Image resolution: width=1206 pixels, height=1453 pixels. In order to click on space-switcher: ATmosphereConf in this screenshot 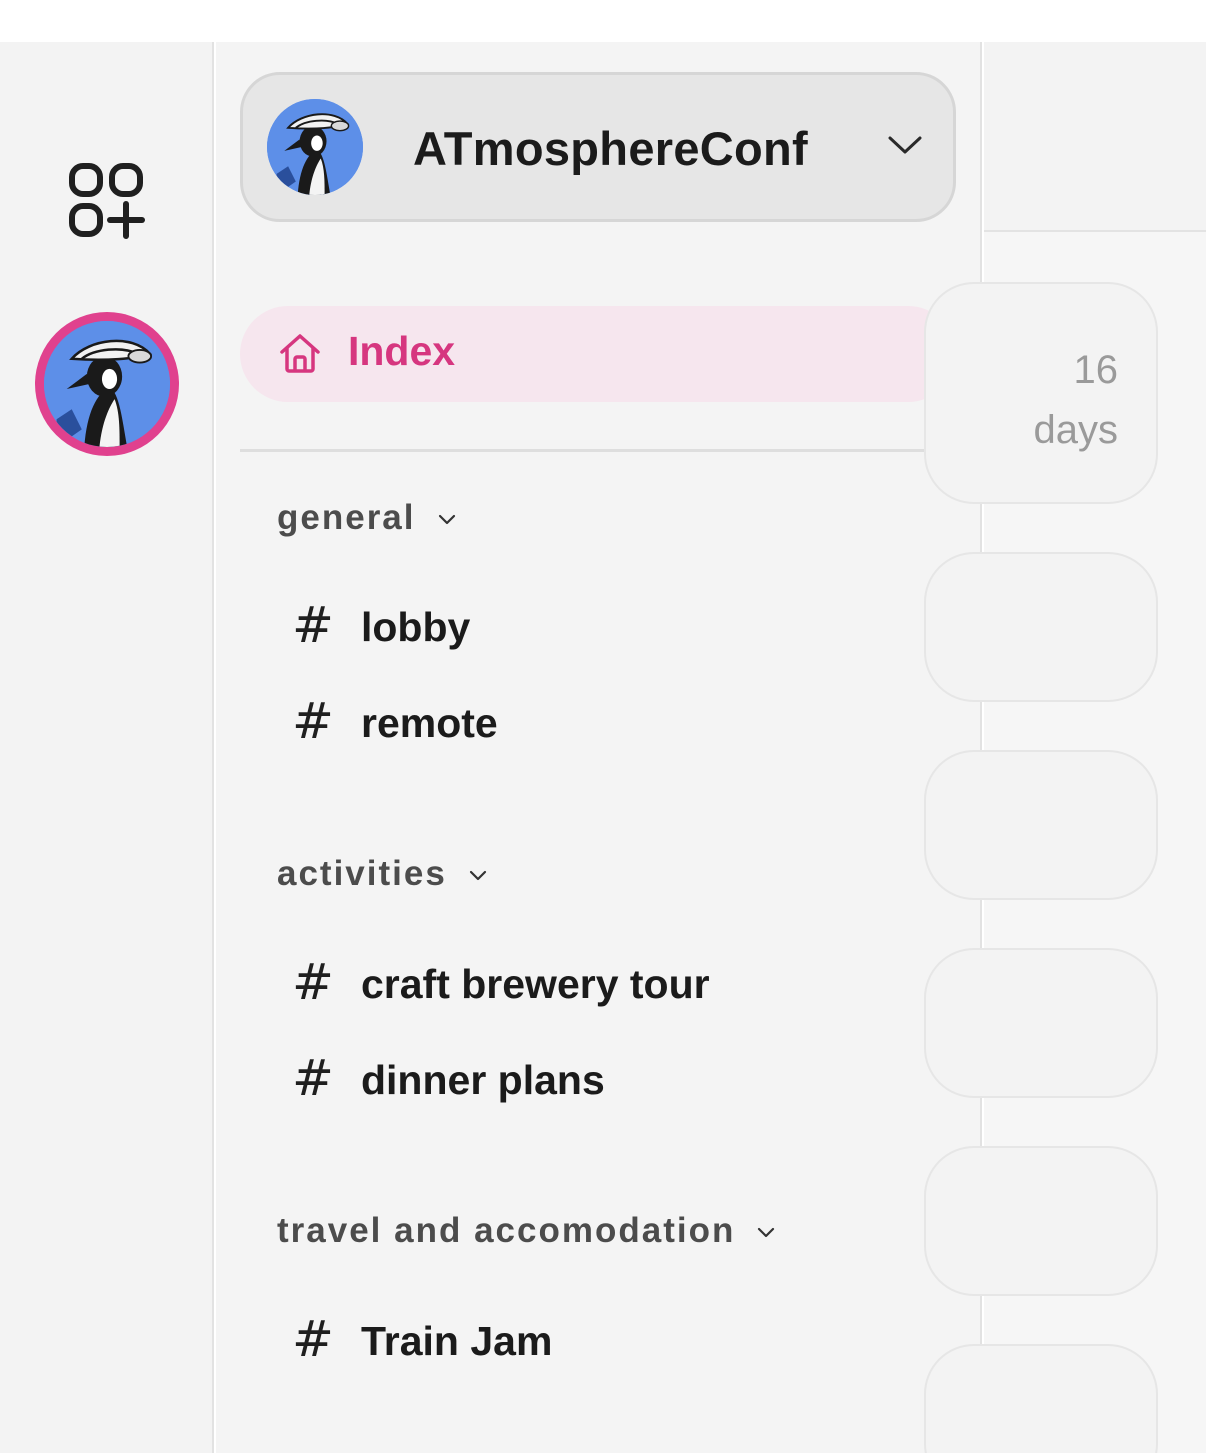, I will do `click(598, 147)`.